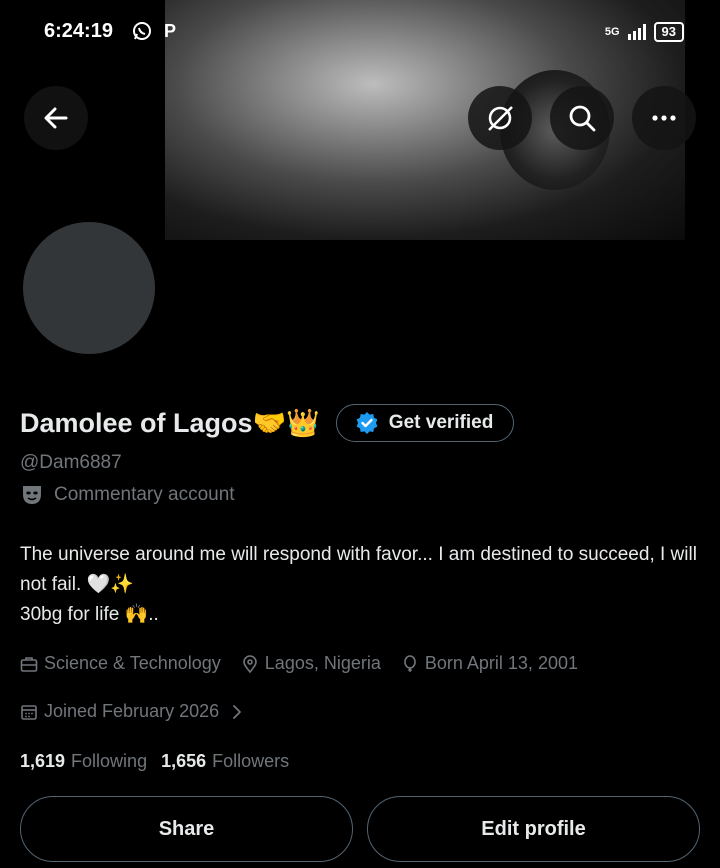 The image size is (720, 868). What do you see at coordinates (29, 712) in the screenshot?
I see `calendar-icon` at bounding box center [29, 712].